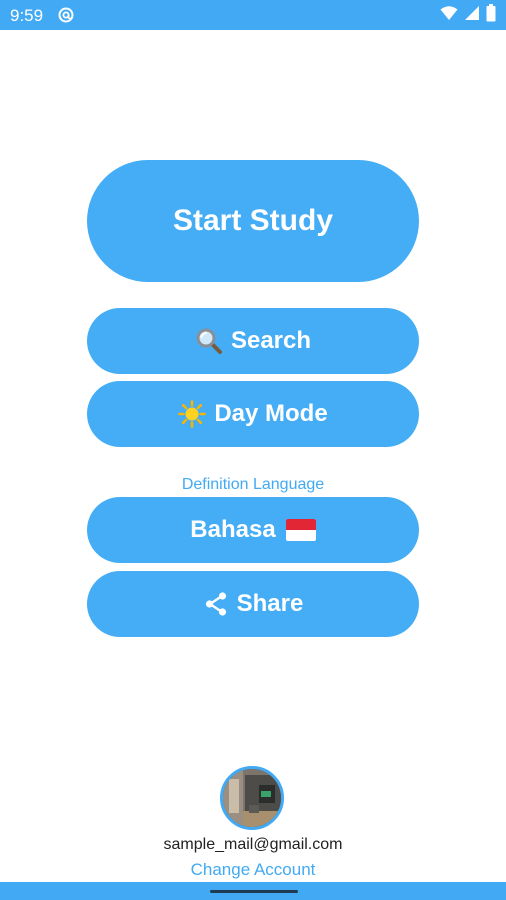 The height and width of the screenshot is (900, 506). I want to click on search-button: Search, so click(253, 341).